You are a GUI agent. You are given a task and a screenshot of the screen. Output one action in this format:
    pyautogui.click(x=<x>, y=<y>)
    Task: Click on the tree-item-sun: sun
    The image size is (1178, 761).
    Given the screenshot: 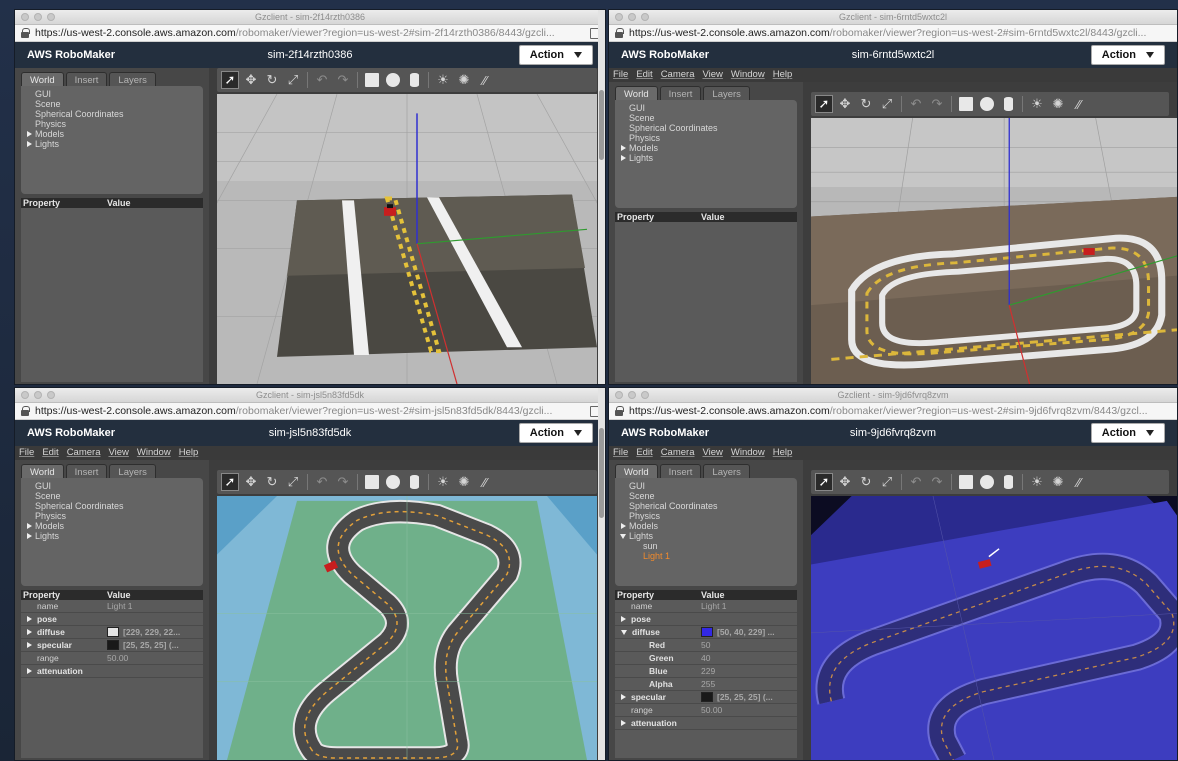 What is the action you would take?
    pyautogui.click(x=706, y=546)
    